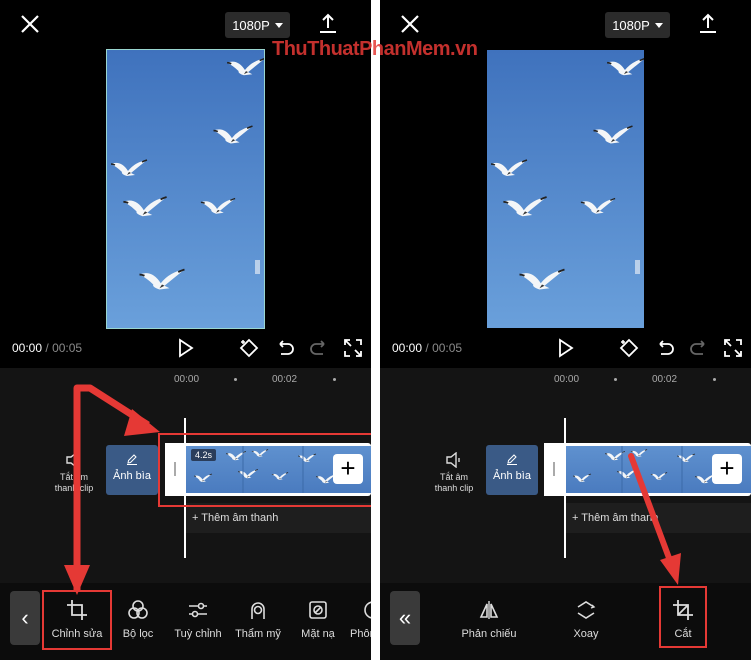 Image resolution: width=751 pixels, height=660 pixels. What do you see at coordinates (77, 620) in the screenshot?
I see `highlight-box-edit` at bounding box center [77, 620].